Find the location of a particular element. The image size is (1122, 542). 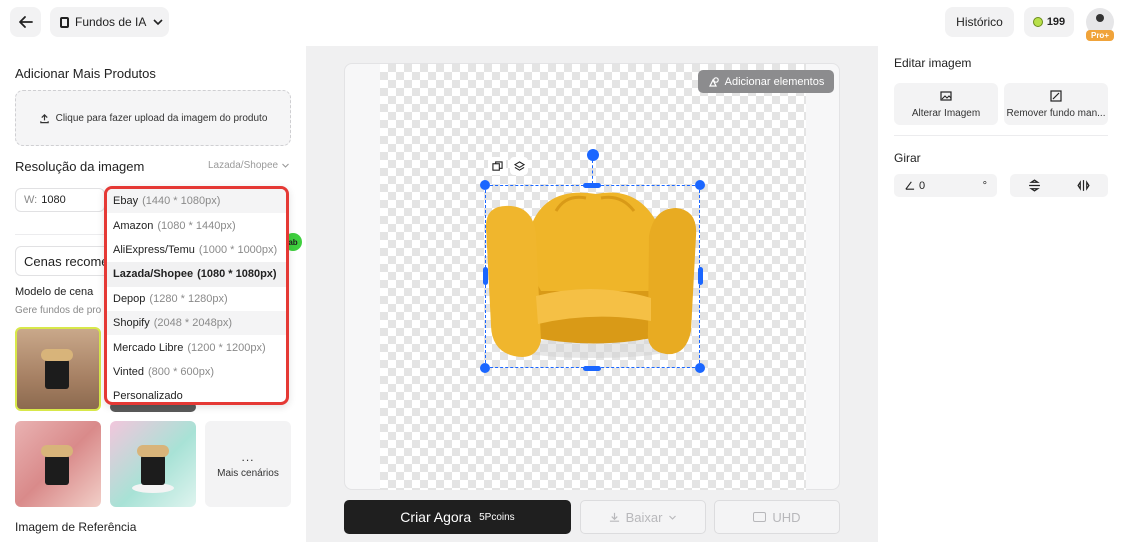

badge-text: ab is located at coordinates (293, 242).